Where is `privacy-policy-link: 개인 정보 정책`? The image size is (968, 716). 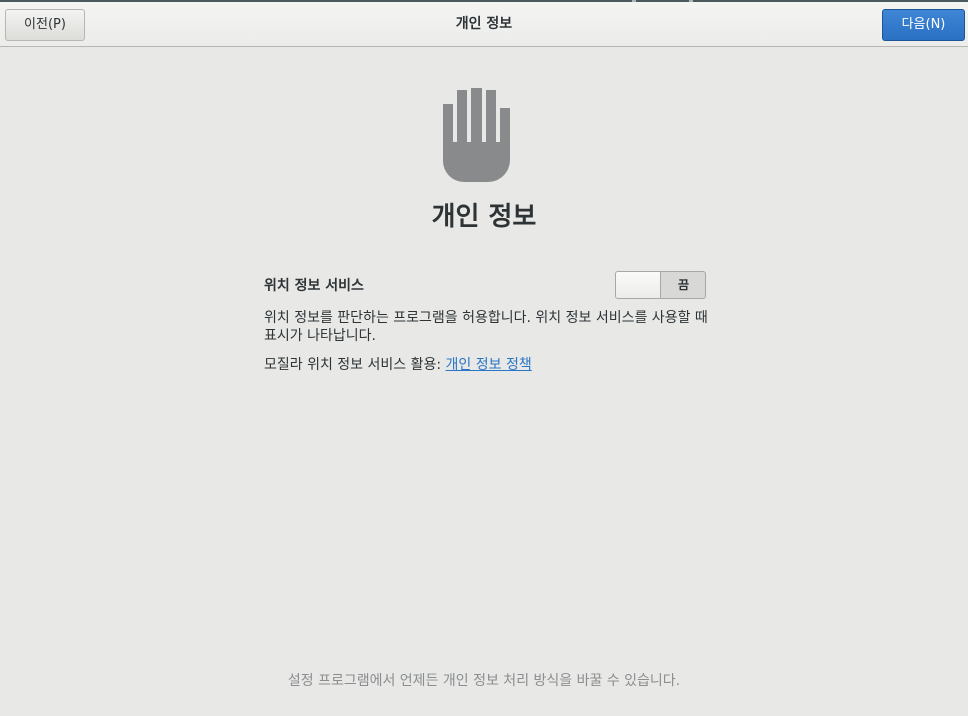
privacy-policy-link: 개인 정보 정책 is located at coordinates (489, 365).